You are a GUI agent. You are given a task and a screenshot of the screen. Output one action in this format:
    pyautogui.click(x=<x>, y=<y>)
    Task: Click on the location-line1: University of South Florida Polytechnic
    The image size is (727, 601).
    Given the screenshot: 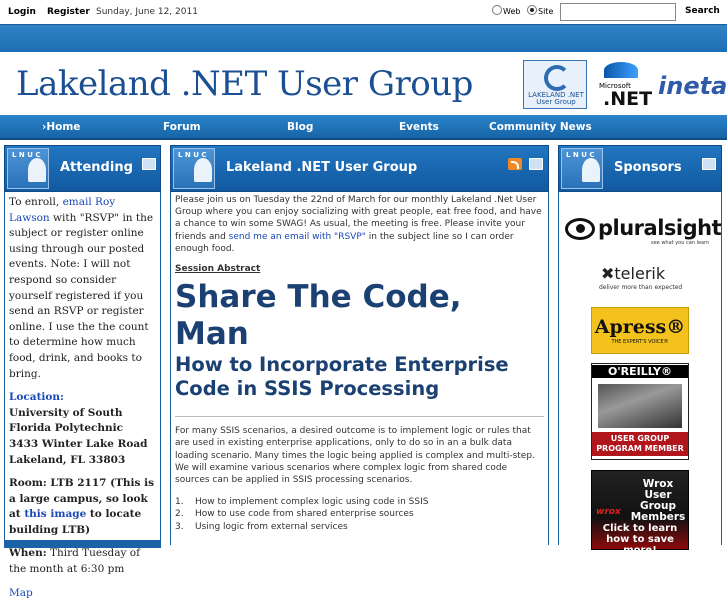 What is the action you would take?
    pyautogui.click(x=66, y=420)
    